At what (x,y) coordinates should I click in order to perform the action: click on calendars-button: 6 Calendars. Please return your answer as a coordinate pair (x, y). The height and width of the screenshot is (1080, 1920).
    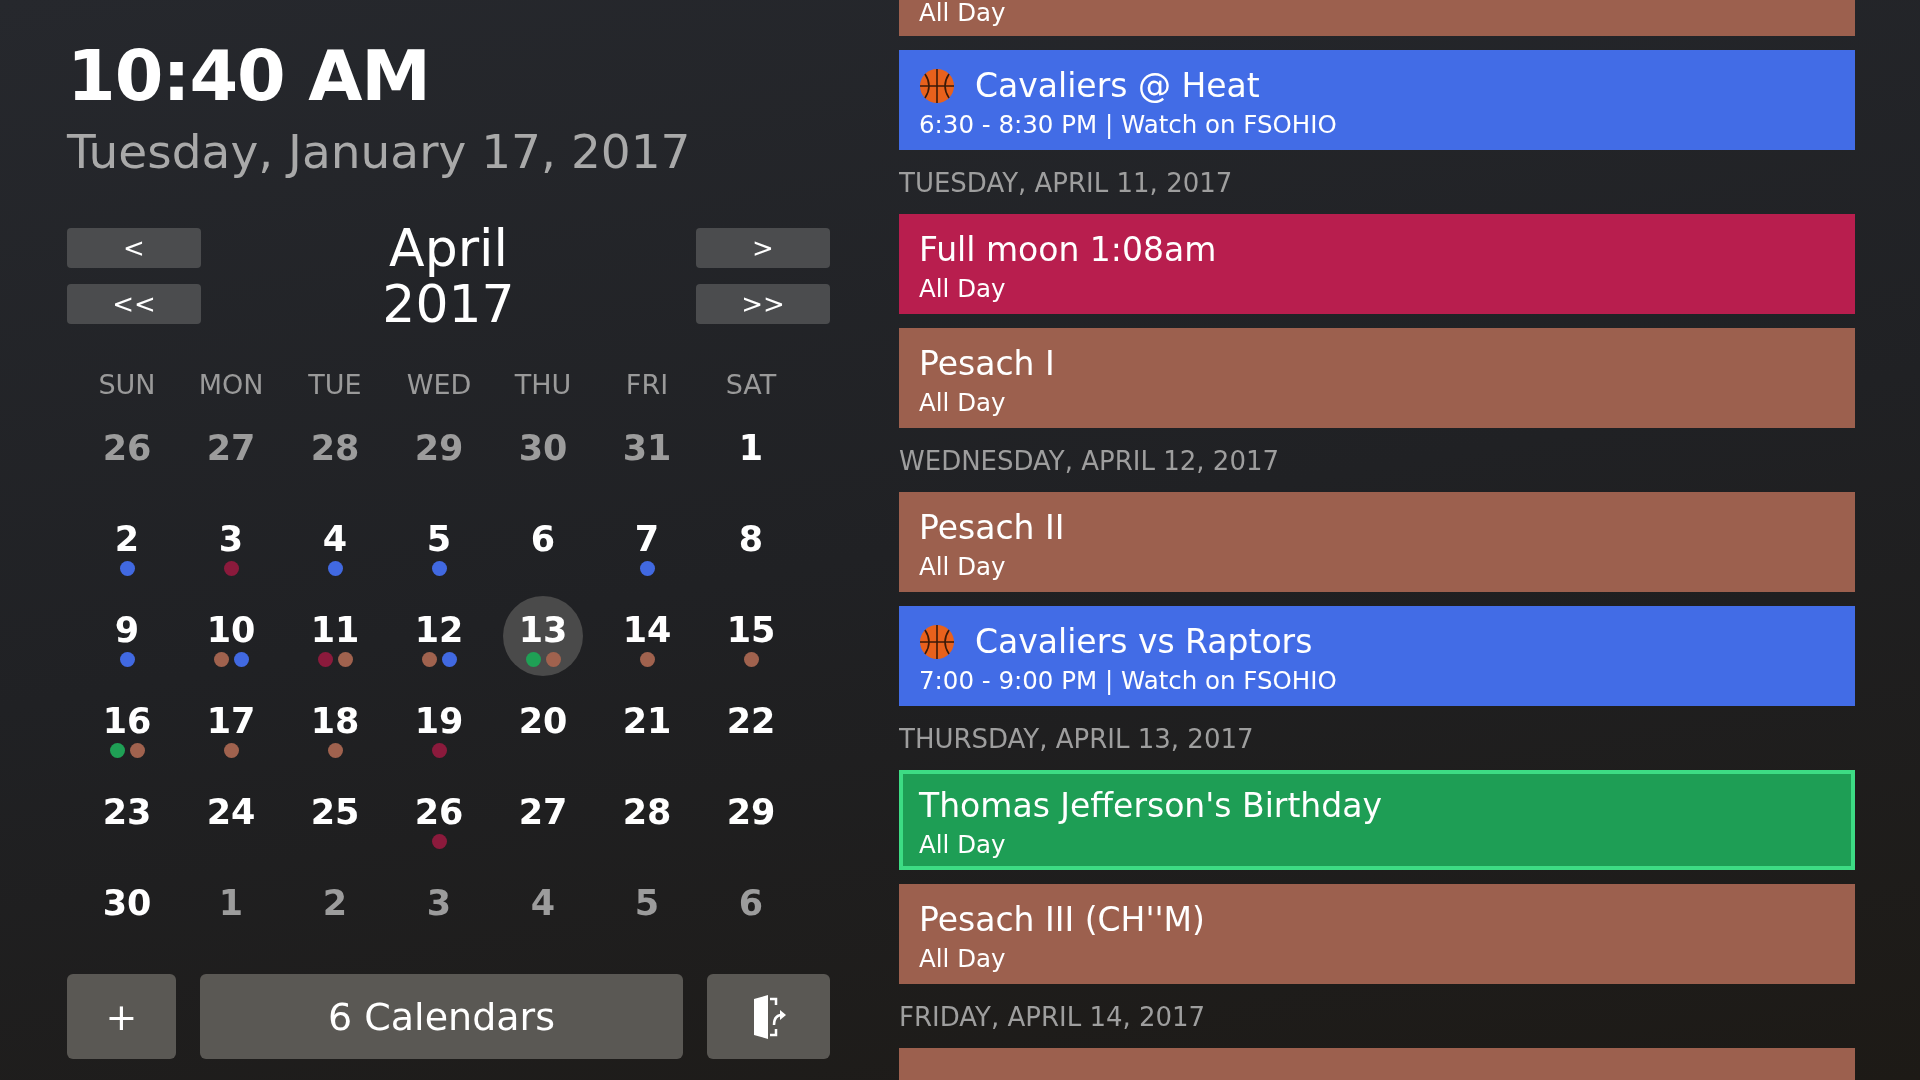
    Looking at the image, I should click on (441, 1016).